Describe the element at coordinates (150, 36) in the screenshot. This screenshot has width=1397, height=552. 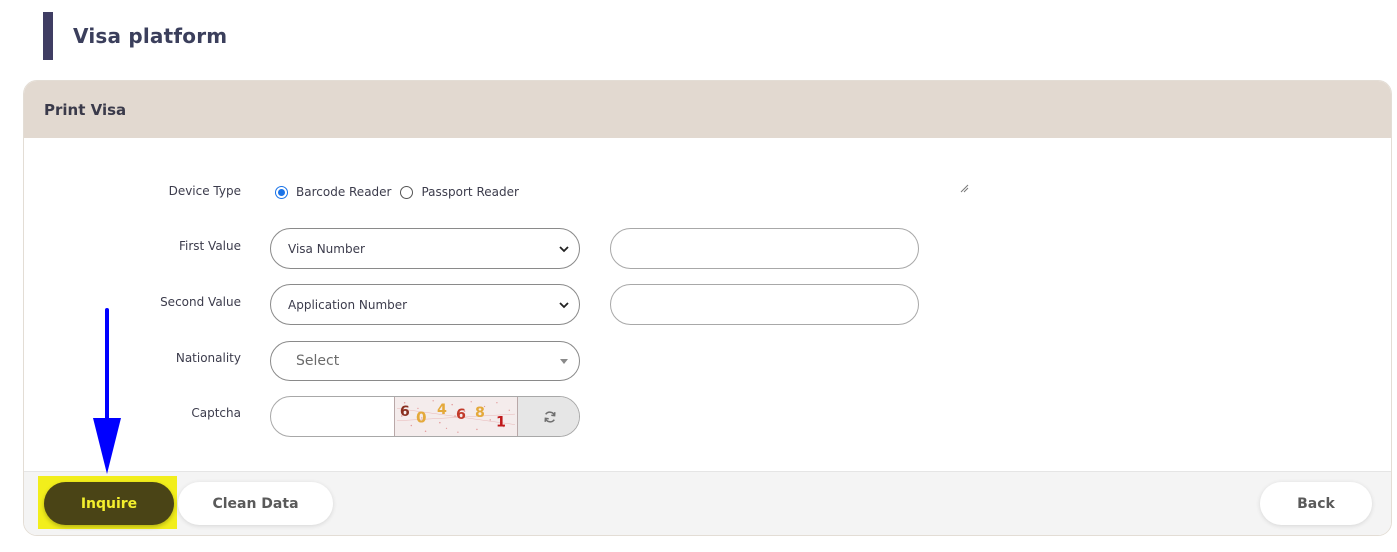
I see `page-title: Visa platform` at that location.